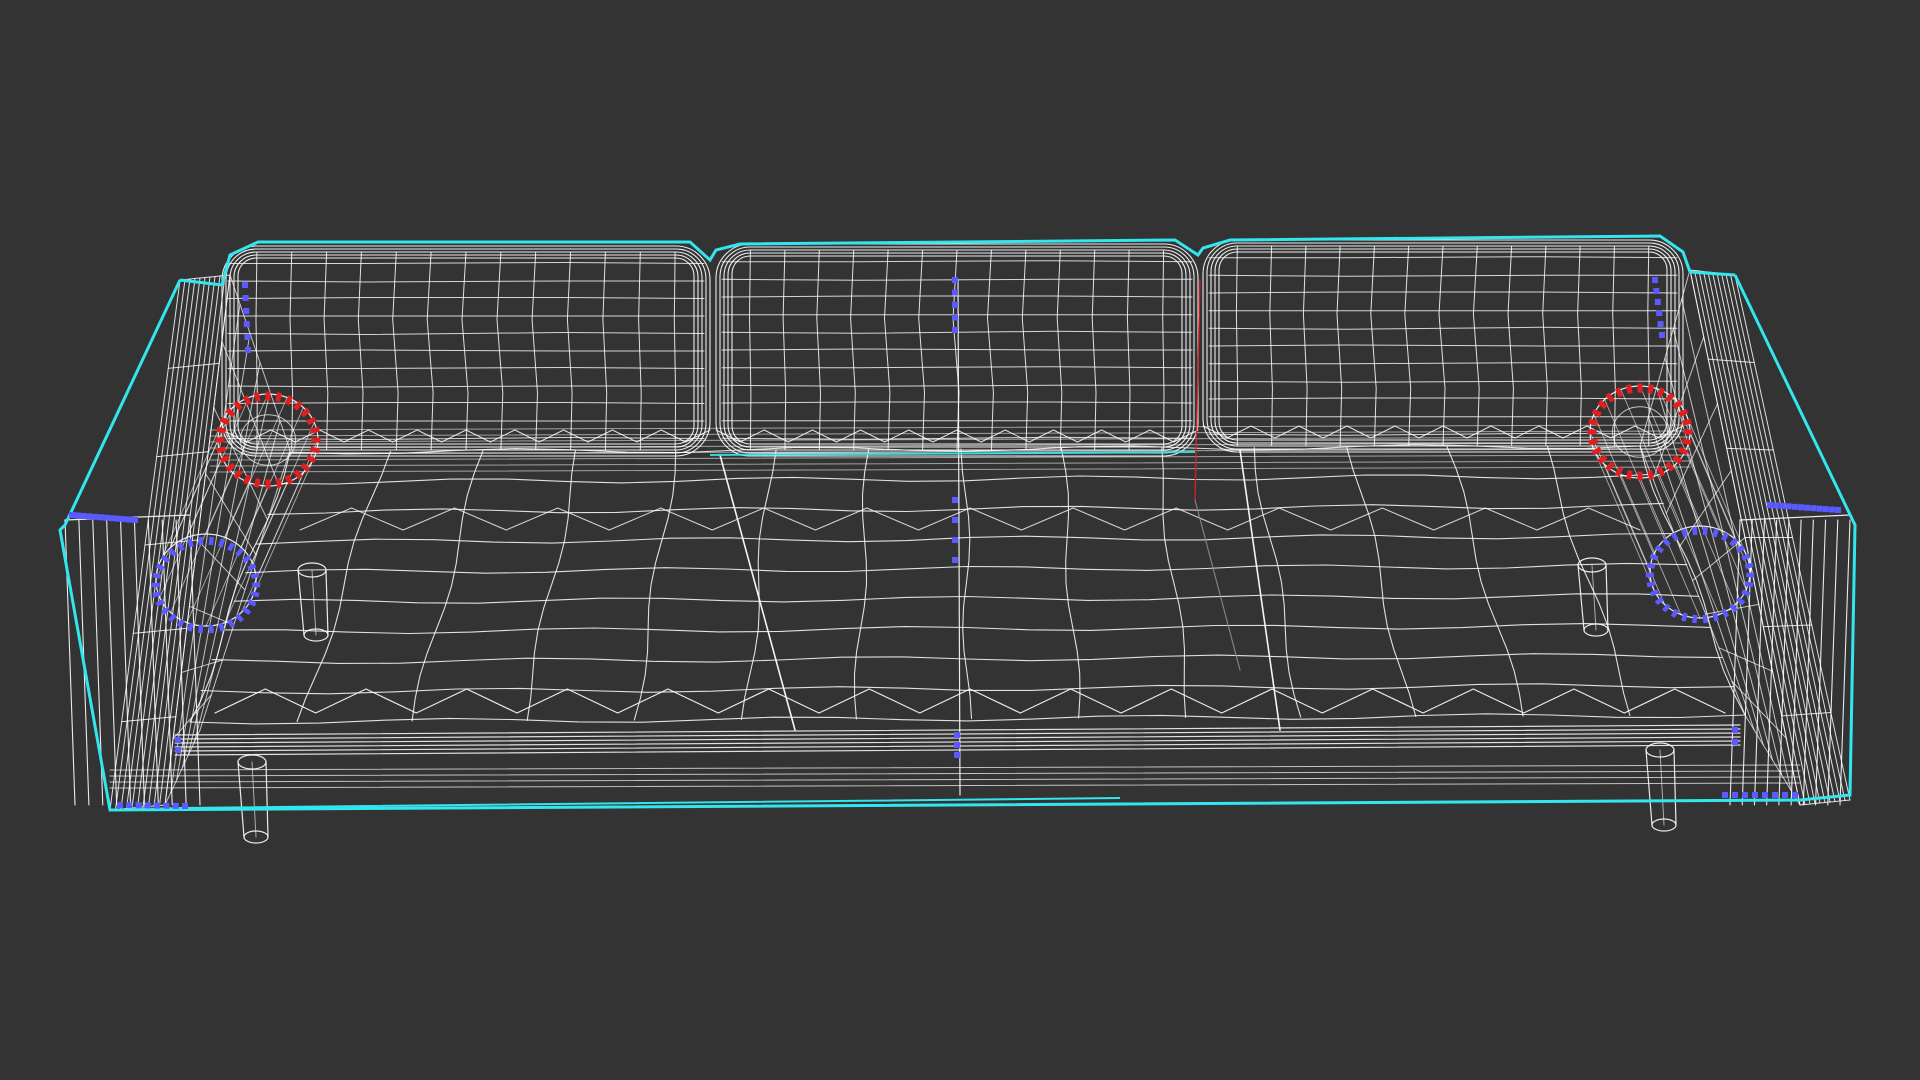 This screenshot has width=1920, height=1080. Describe the element at coordinates (1658, 307) in the screenshot. I see `vertex-col-right-back` at that location.